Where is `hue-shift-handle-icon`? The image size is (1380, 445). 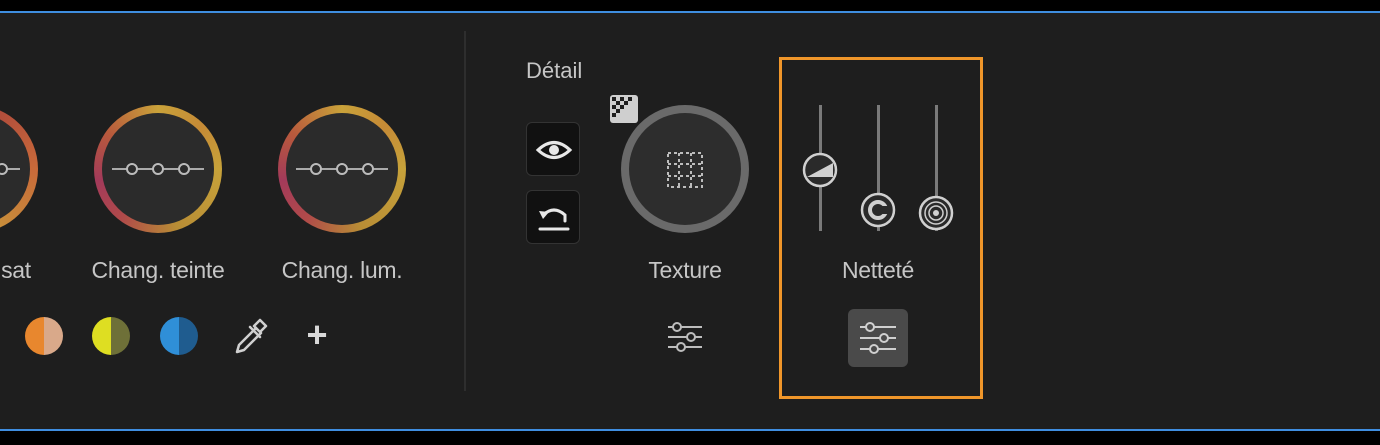 hue-shift-handle-icon is located at coordinates (158, 169).